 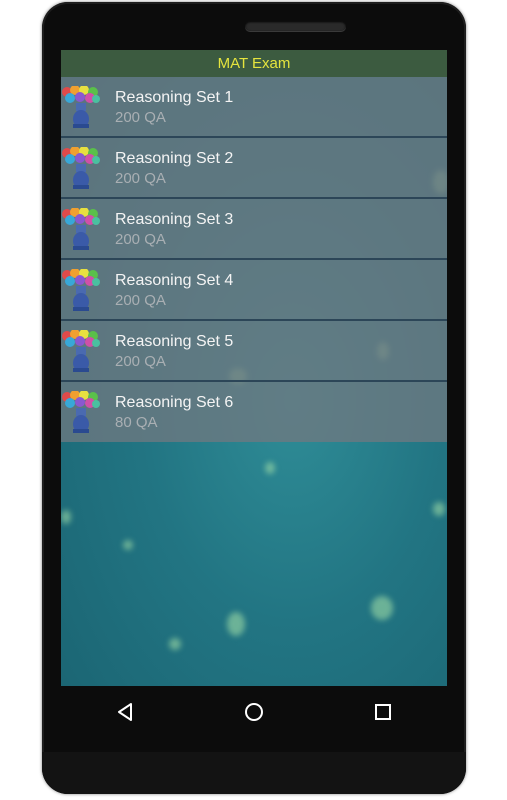 What do you see at coordinates (295, 26) in the screenshot?
I see `speaker-grille` at bounding box center [295, 26].